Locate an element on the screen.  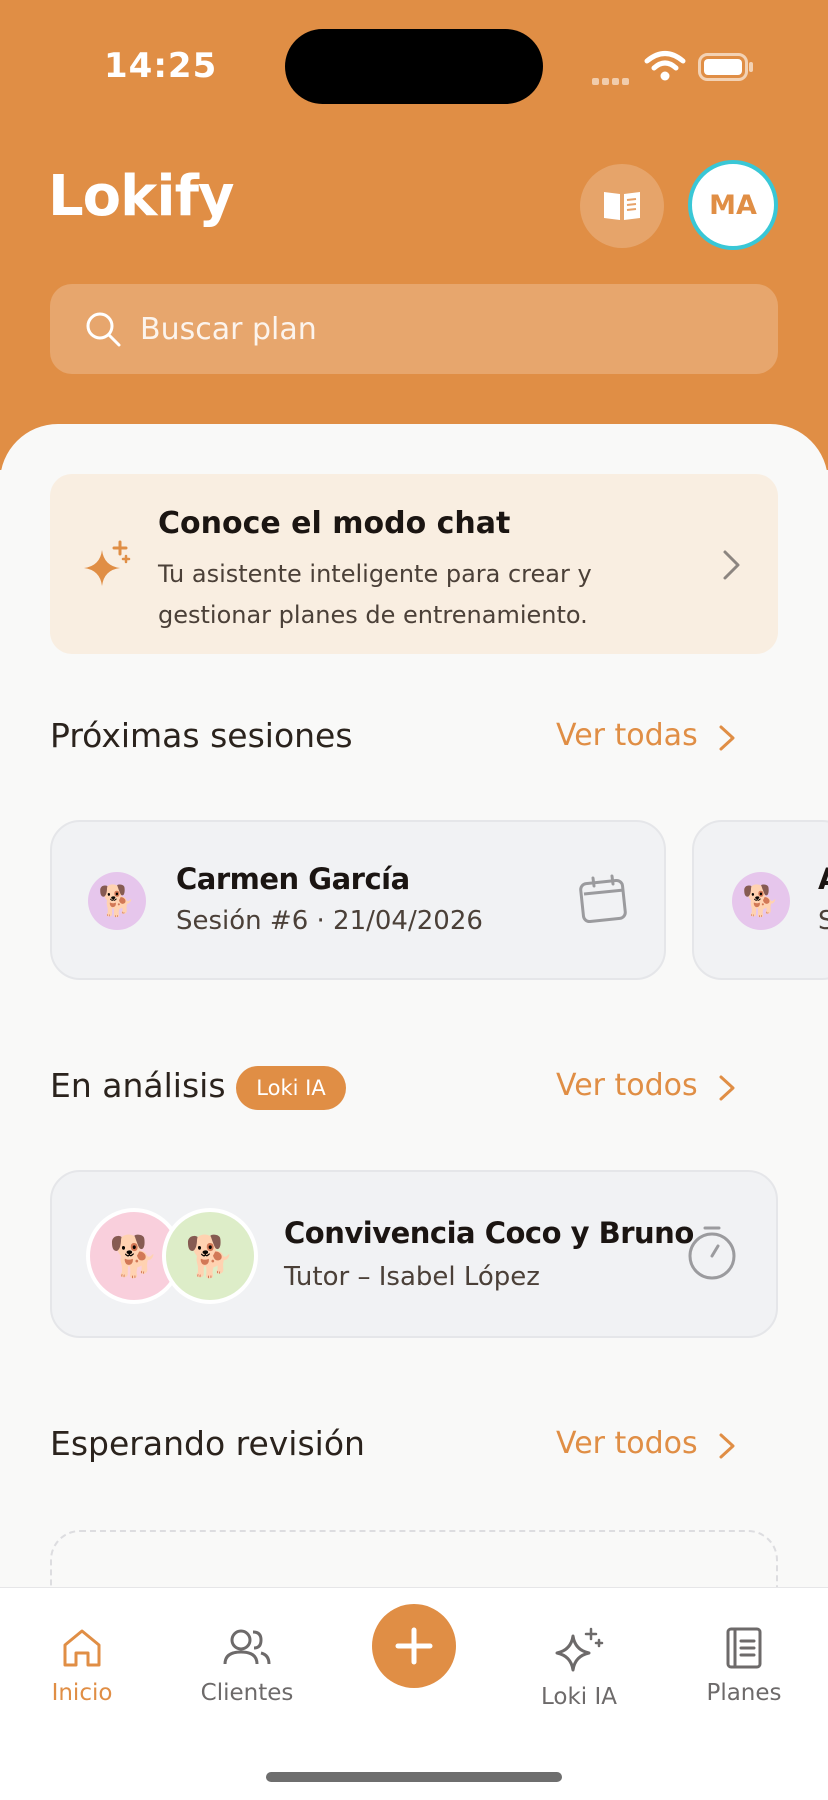
awaiting-review-title: Esperando revisión is located at coordinates (207, 1443).